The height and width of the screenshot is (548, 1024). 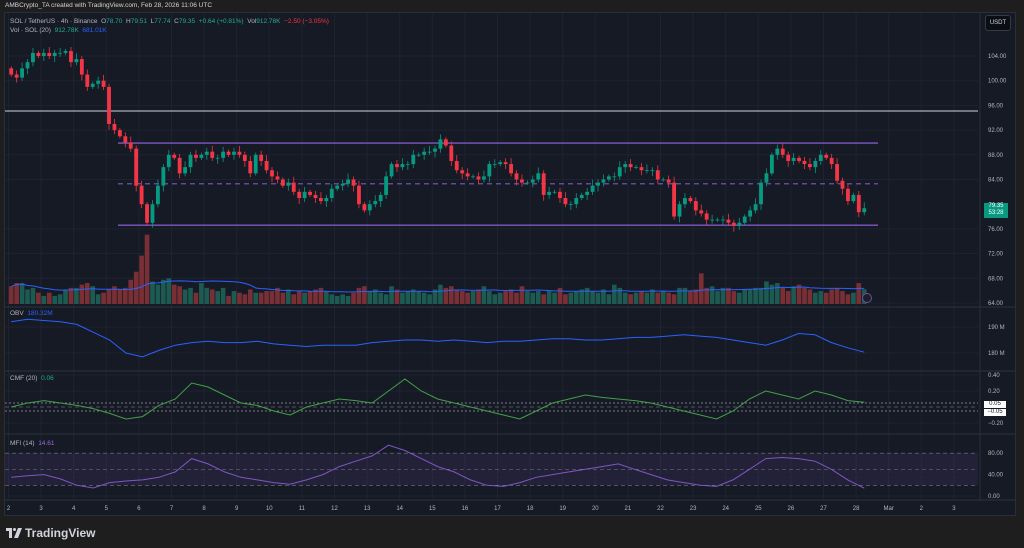 I want to click on cmf-label: CMF (20), so click(x=23, y=378).